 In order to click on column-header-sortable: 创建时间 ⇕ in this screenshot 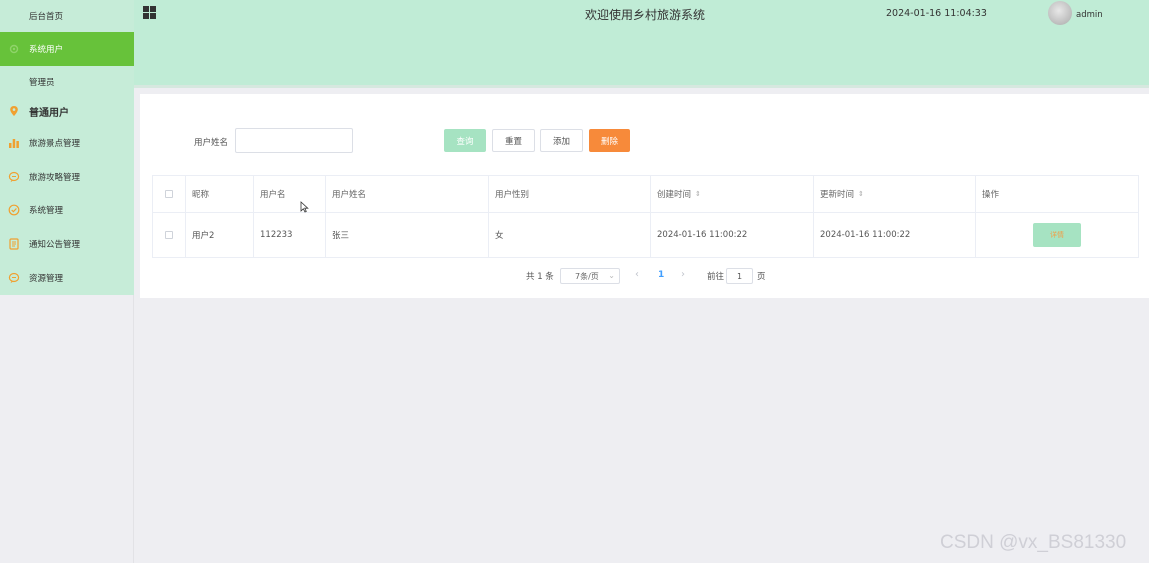, I will do `click(731, 194)`.